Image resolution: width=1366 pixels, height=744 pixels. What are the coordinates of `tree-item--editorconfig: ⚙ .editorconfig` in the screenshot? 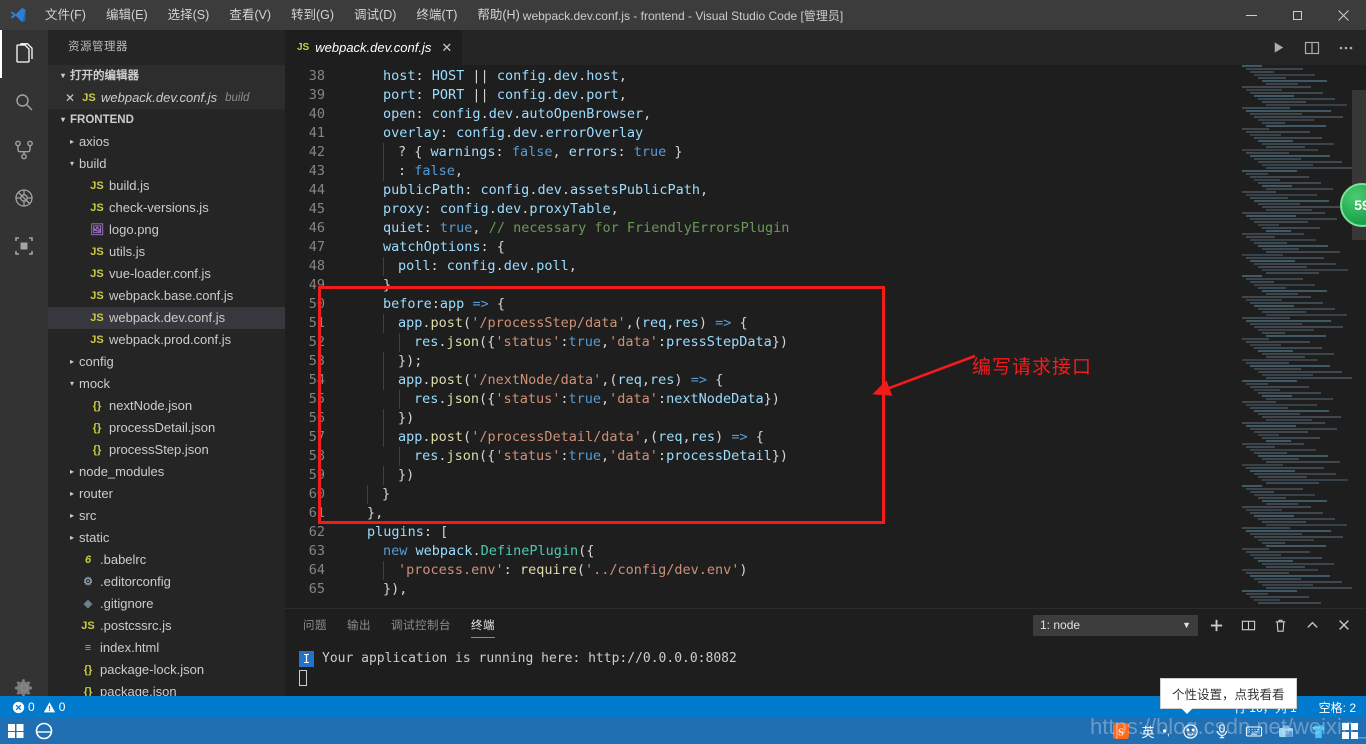 It's located at (166, 582).